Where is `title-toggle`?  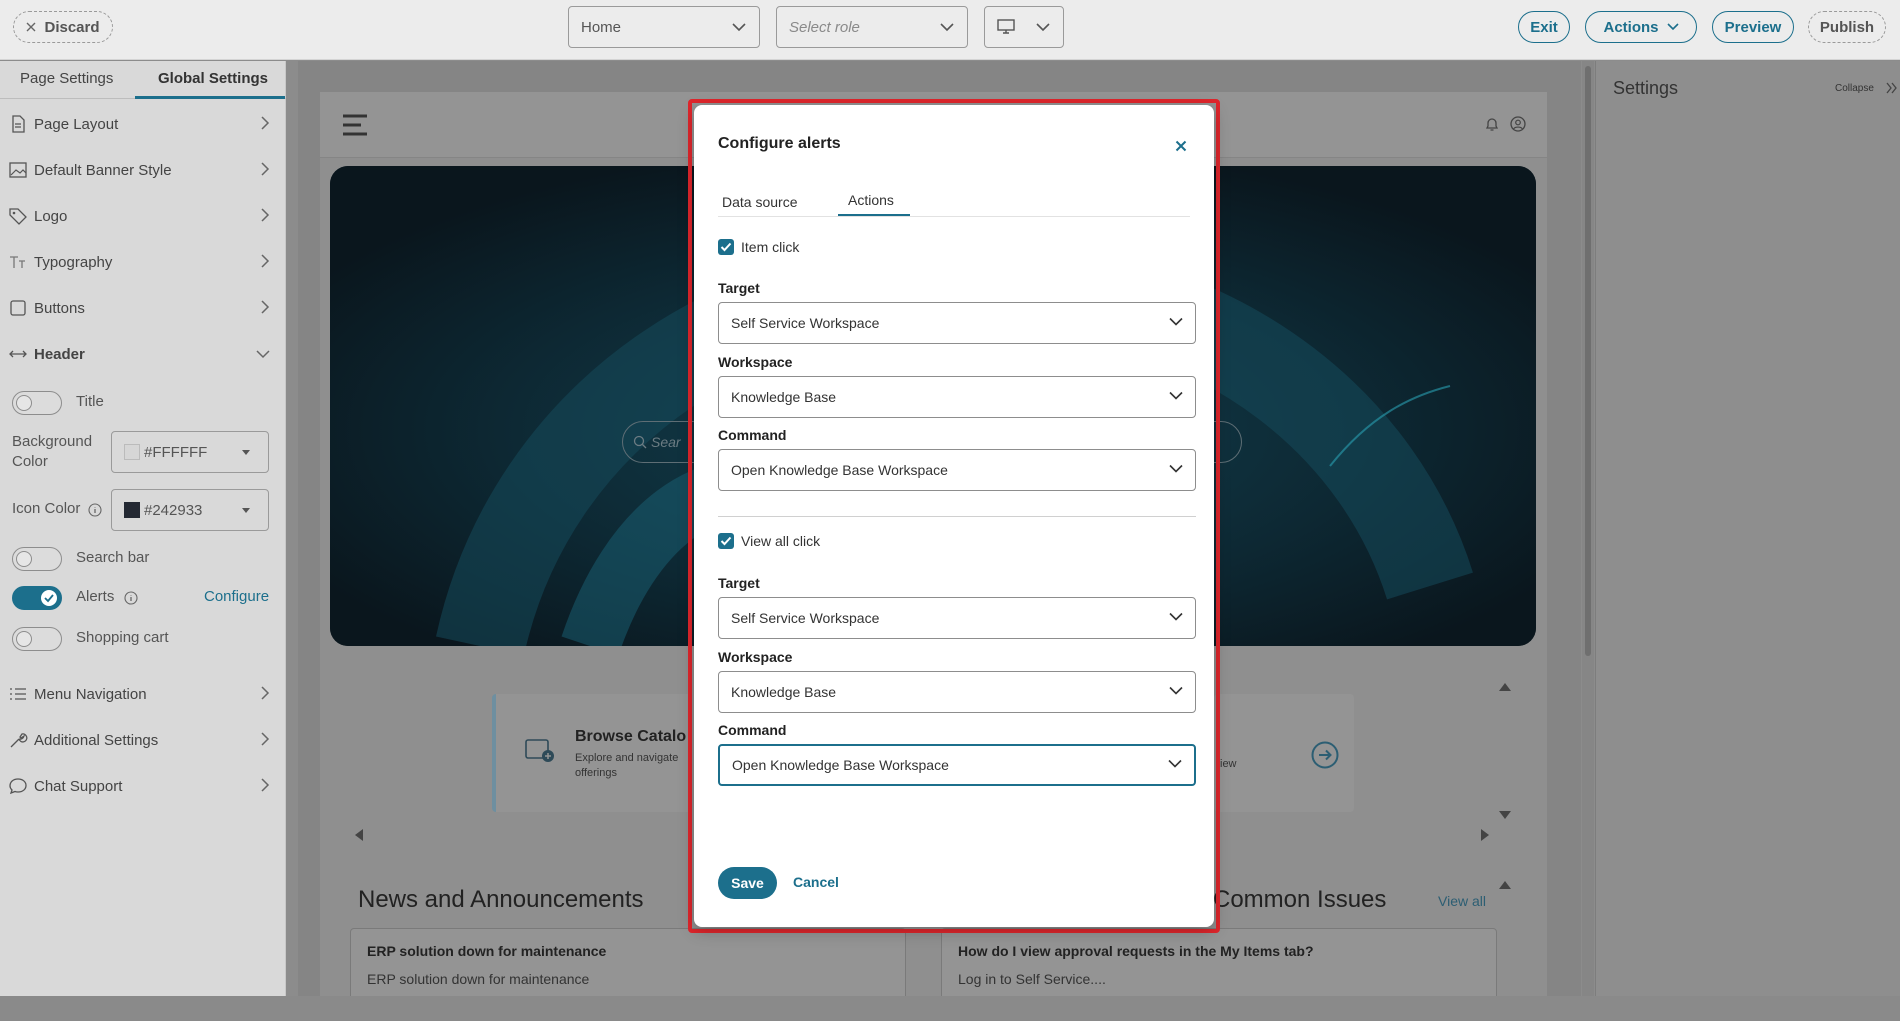
title-toggle is located at coordinates (37, 403).